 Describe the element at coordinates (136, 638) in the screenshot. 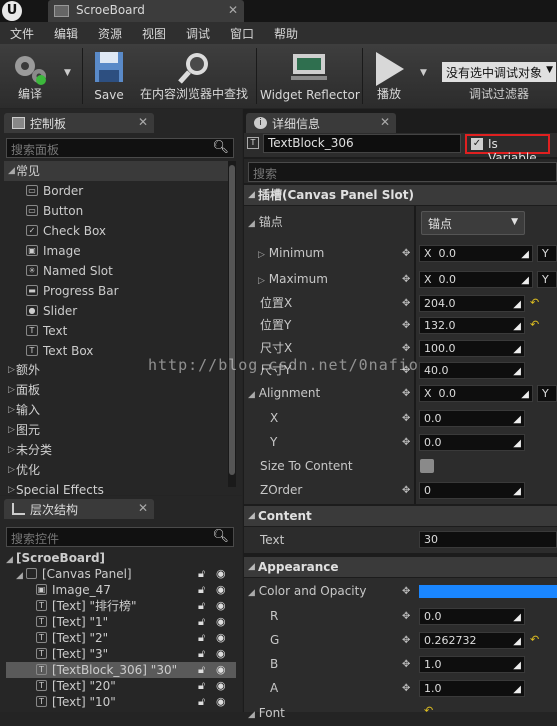

I see `hierarchy-row: T [Text] "2" 🔓︎ ◉` at that location.